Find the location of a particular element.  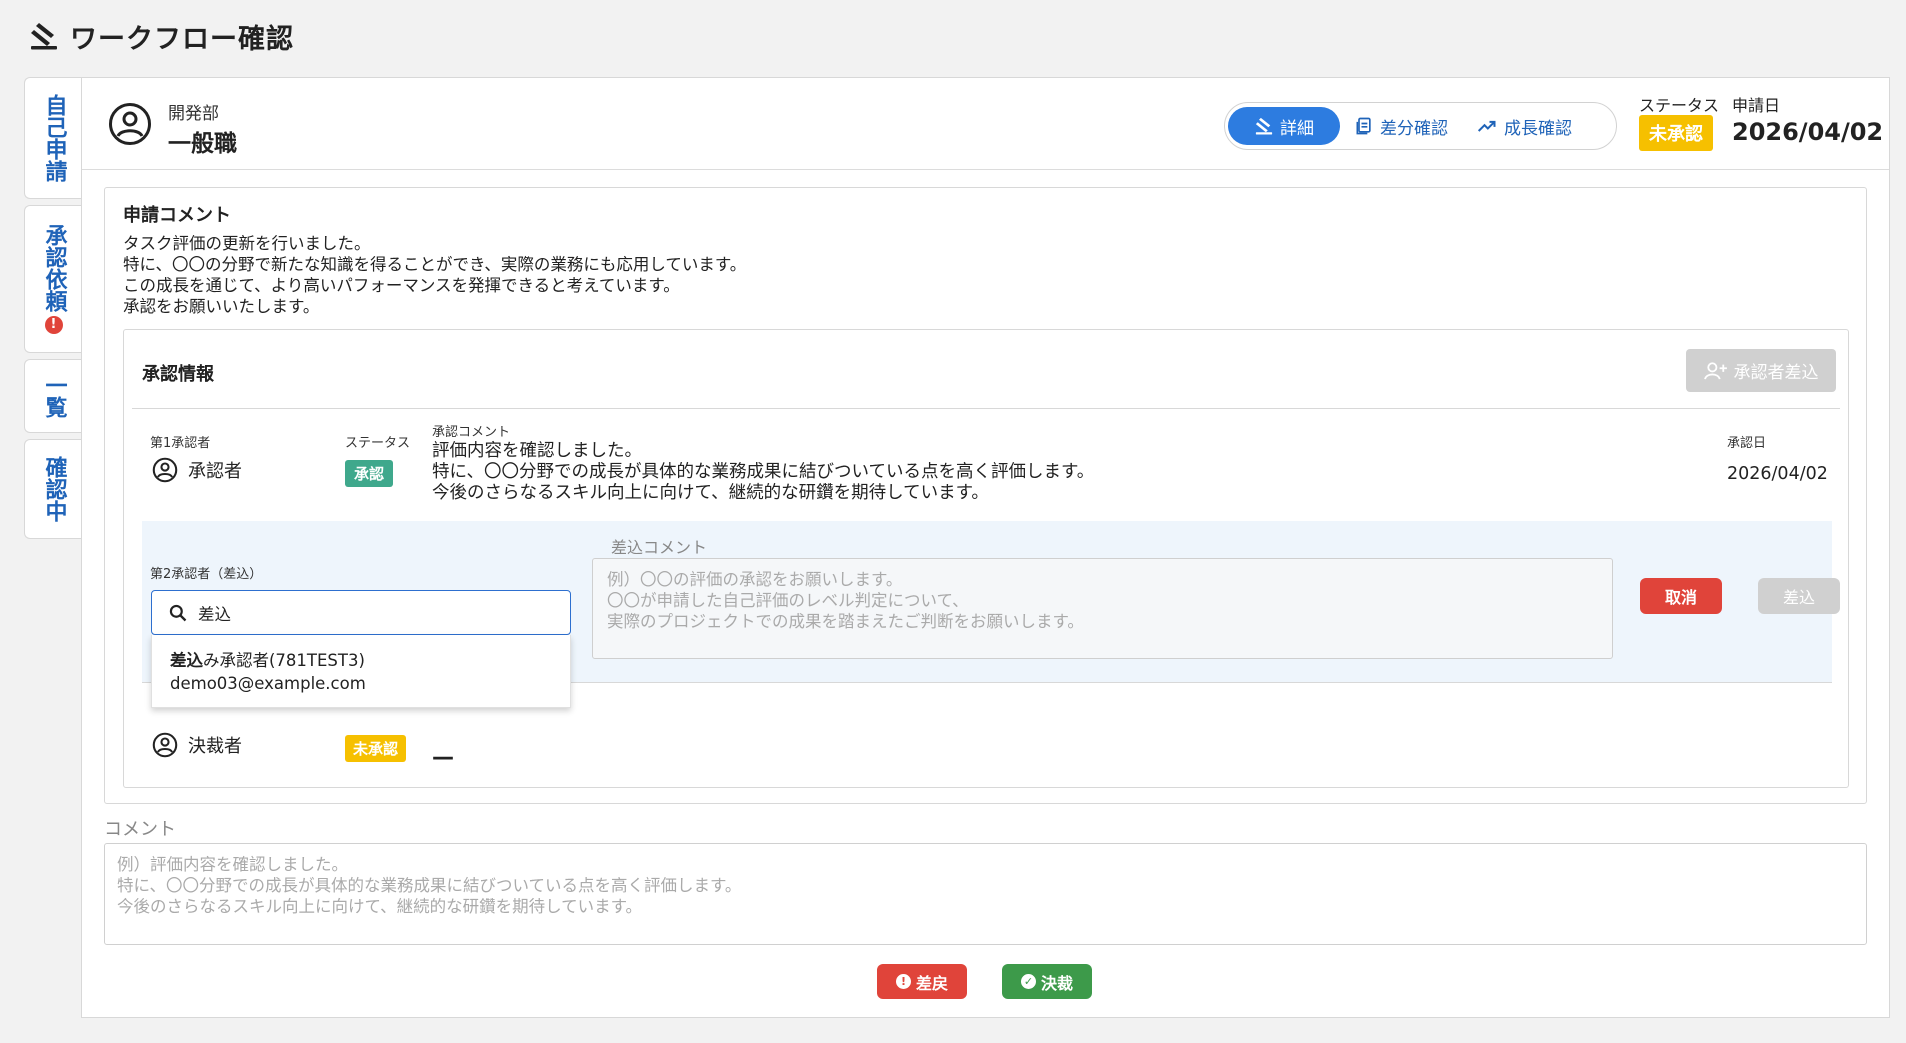

sidetab-self-apply: 自己申請 is located at coordinates (53, 138).